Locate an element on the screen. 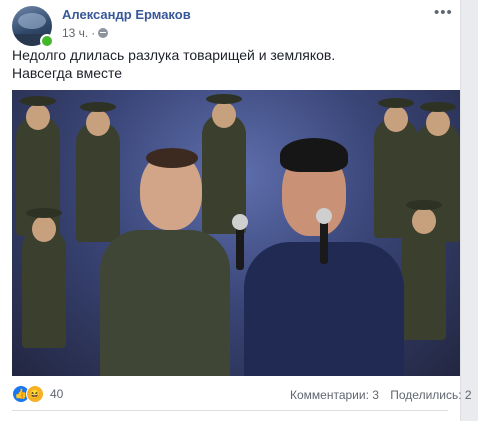  reactions-summary: 👍 😆 40 is located at coordinates (37, 394).